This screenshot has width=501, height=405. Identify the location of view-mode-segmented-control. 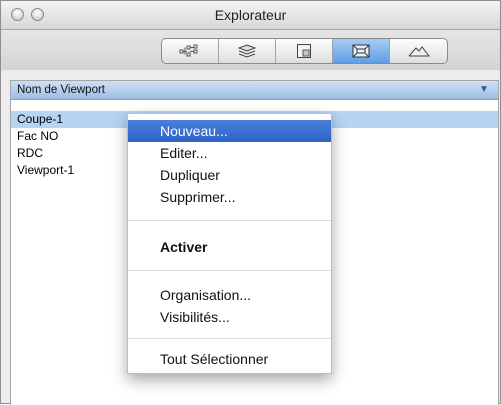
(304, 51).